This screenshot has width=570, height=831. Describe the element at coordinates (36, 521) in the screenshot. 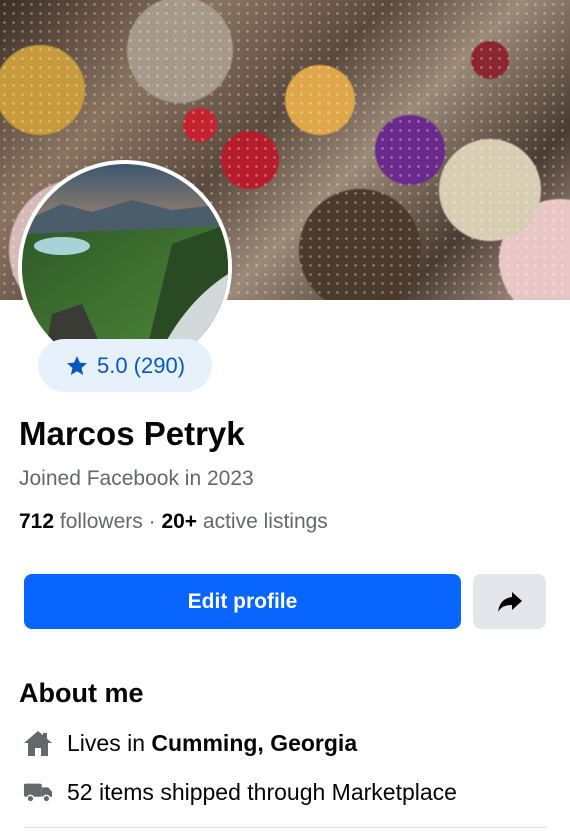

I see `followers-count: 712` at that location.